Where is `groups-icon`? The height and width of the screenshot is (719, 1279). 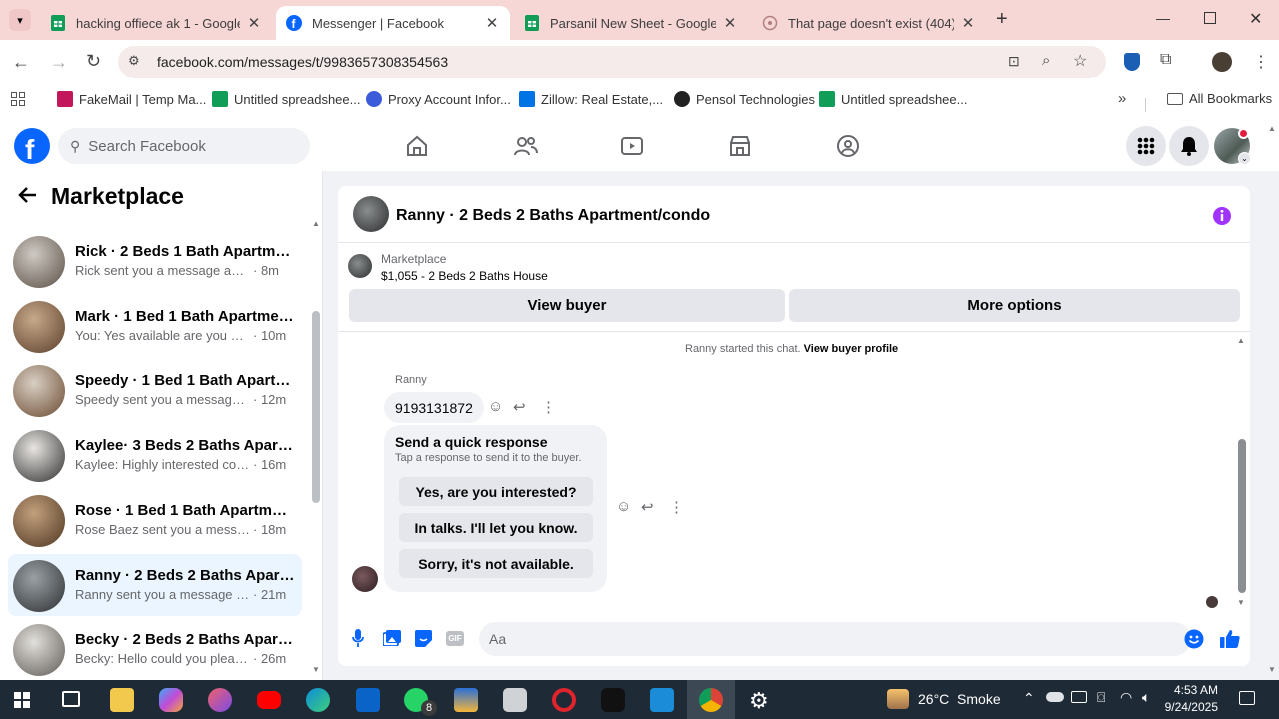 groups-icon is located at coordinates (848, 146).